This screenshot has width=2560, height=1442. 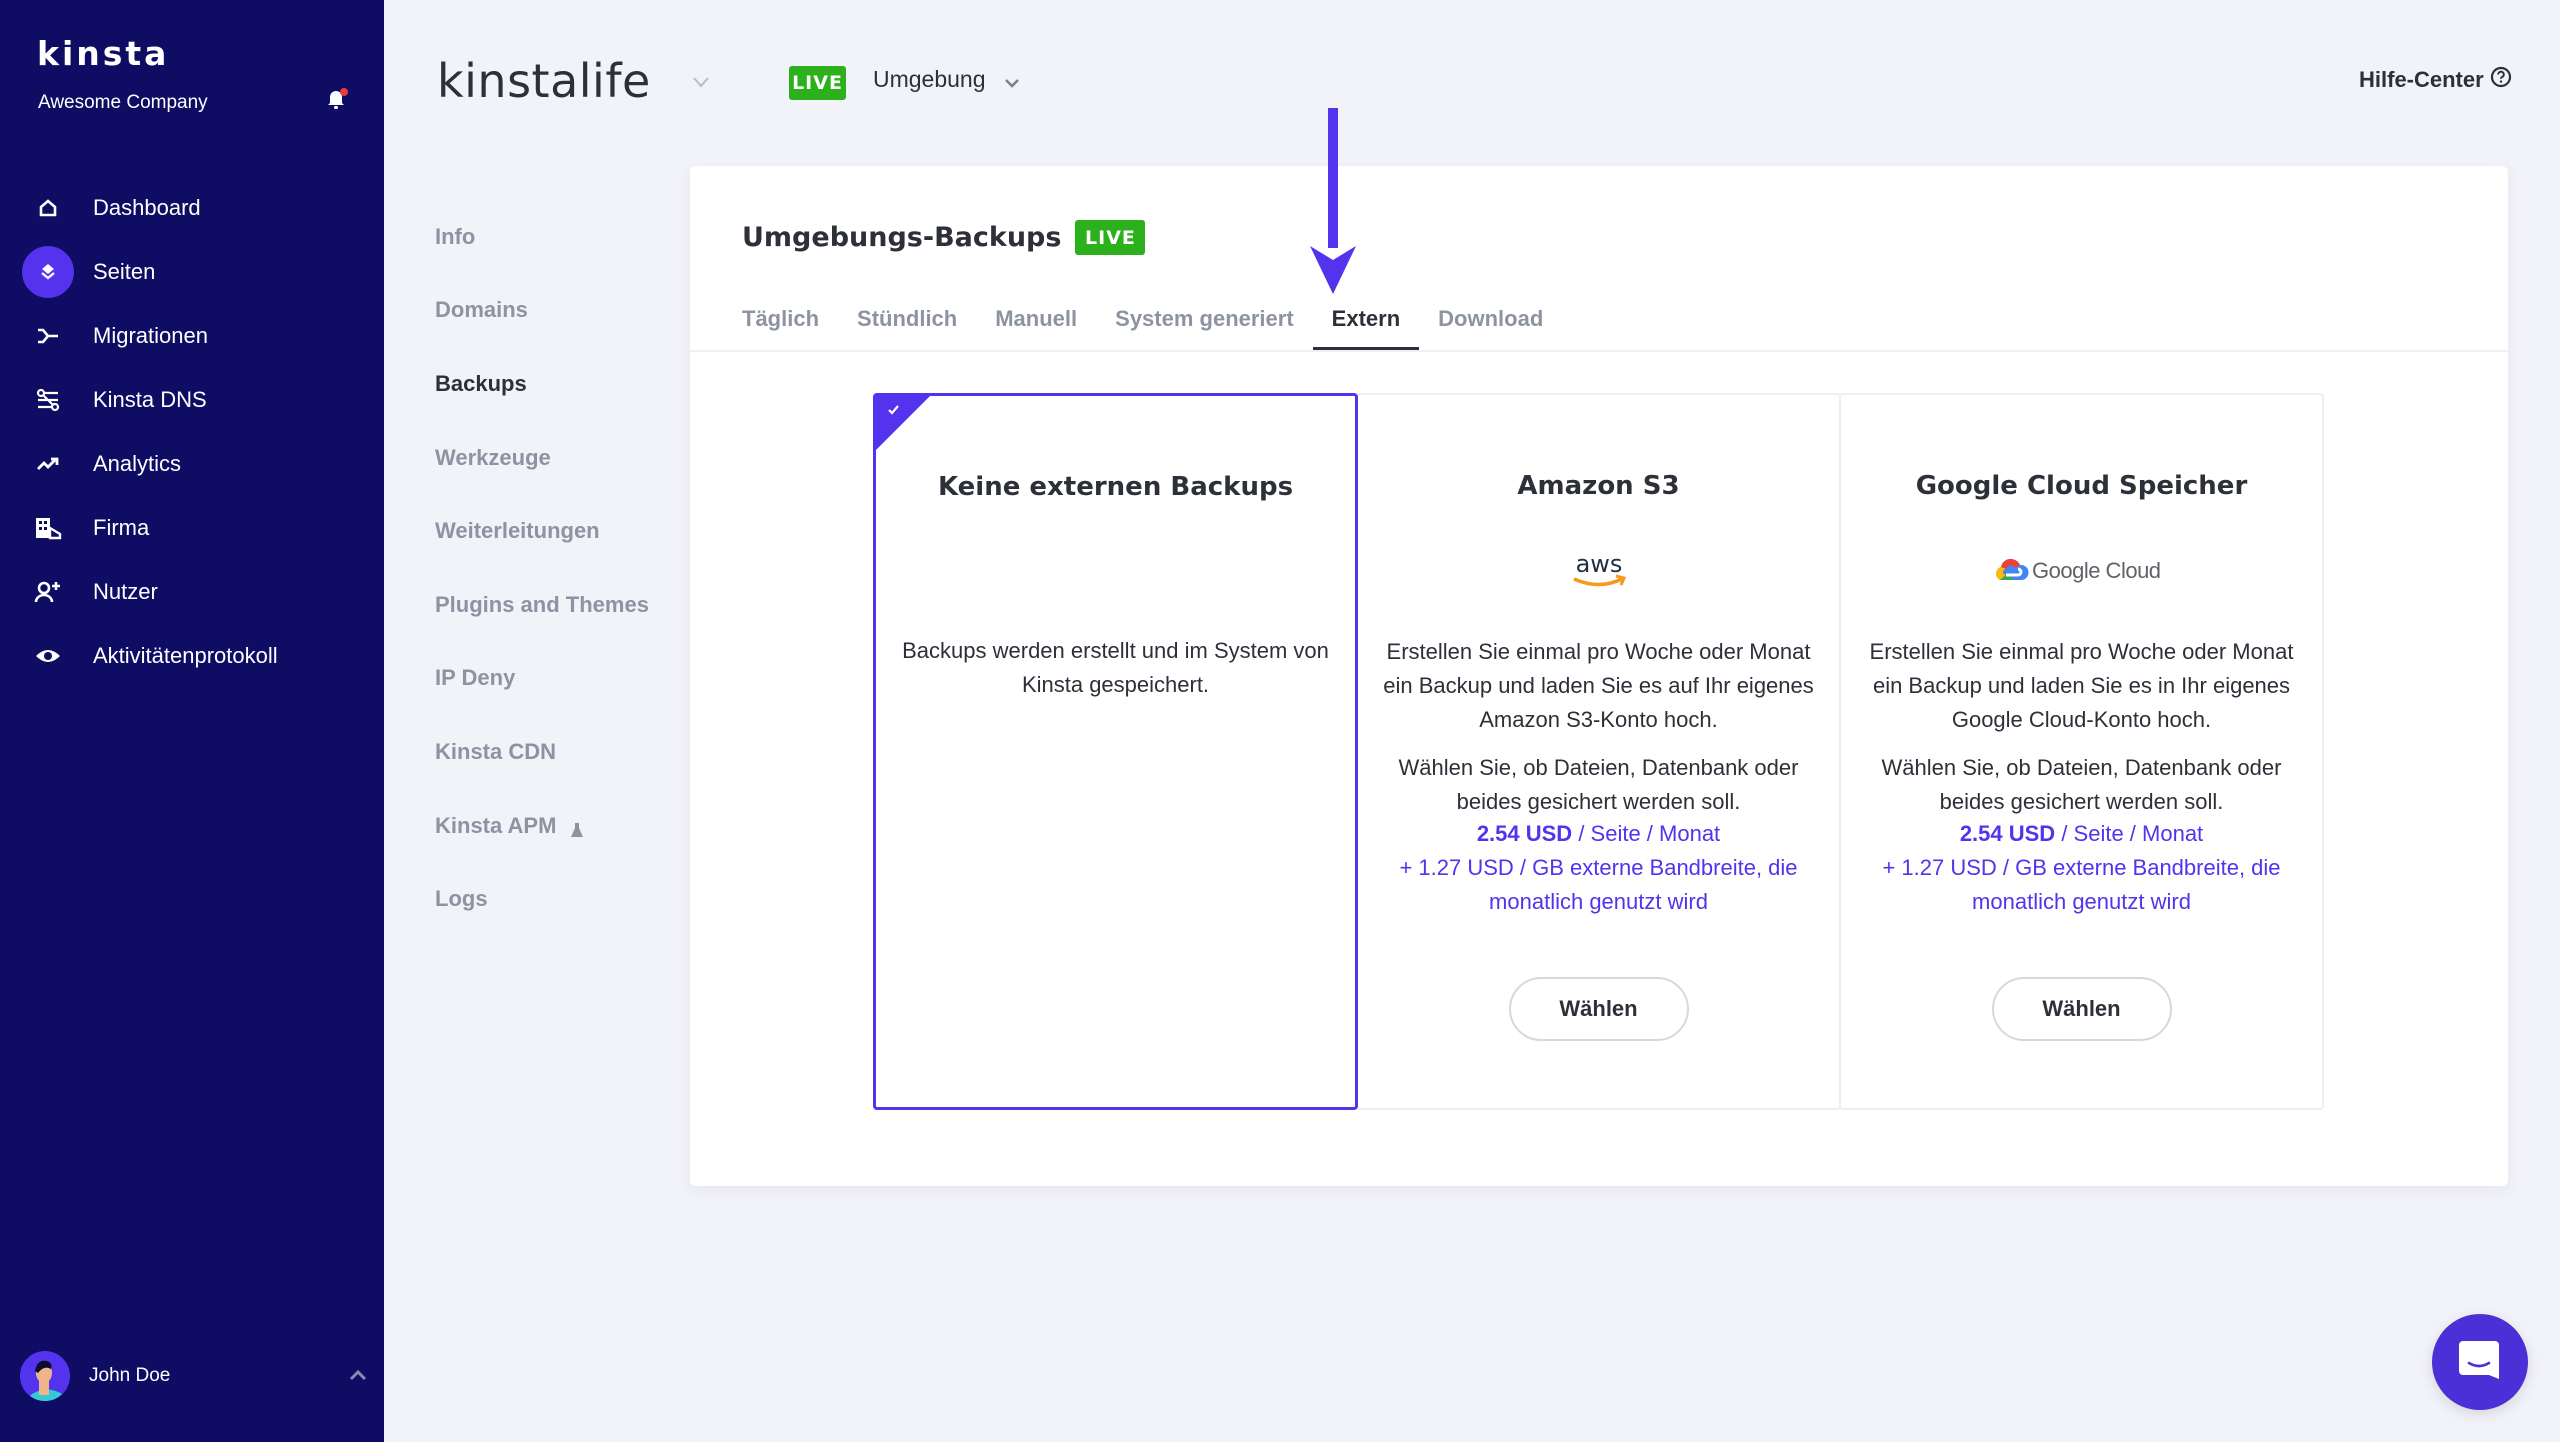 I want to click on sidebar-item-label: Nutzer, so click(x=125, y=591).